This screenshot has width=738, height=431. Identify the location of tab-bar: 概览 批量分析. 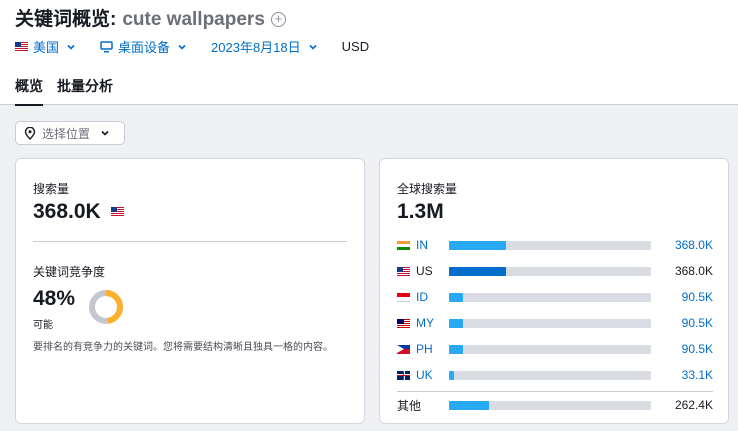
(71, 91).